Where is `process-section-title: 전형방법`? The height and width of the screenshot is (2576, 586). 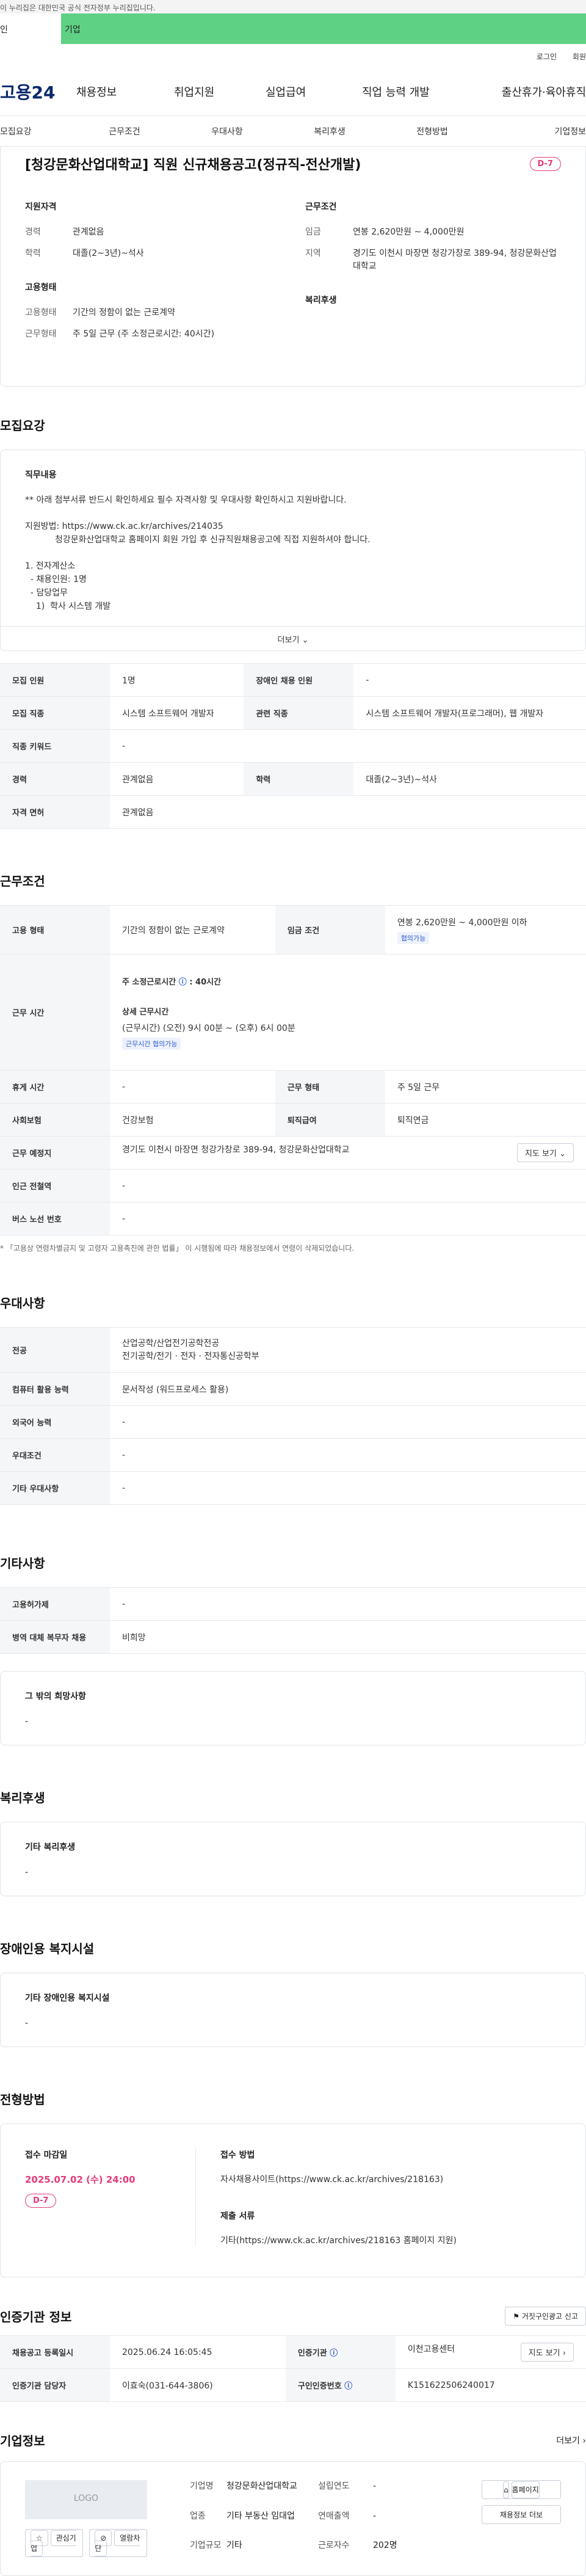 process-section-title: 전형방법 is located at coordinates (22, 2099).